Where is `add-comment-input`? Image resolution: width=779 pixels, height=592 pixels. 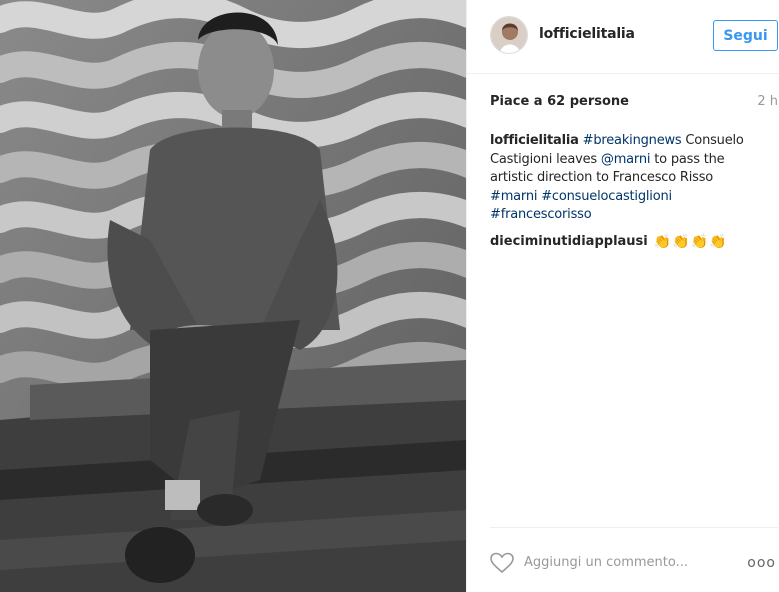 add-comment-input is located at coordinates (624, 562).